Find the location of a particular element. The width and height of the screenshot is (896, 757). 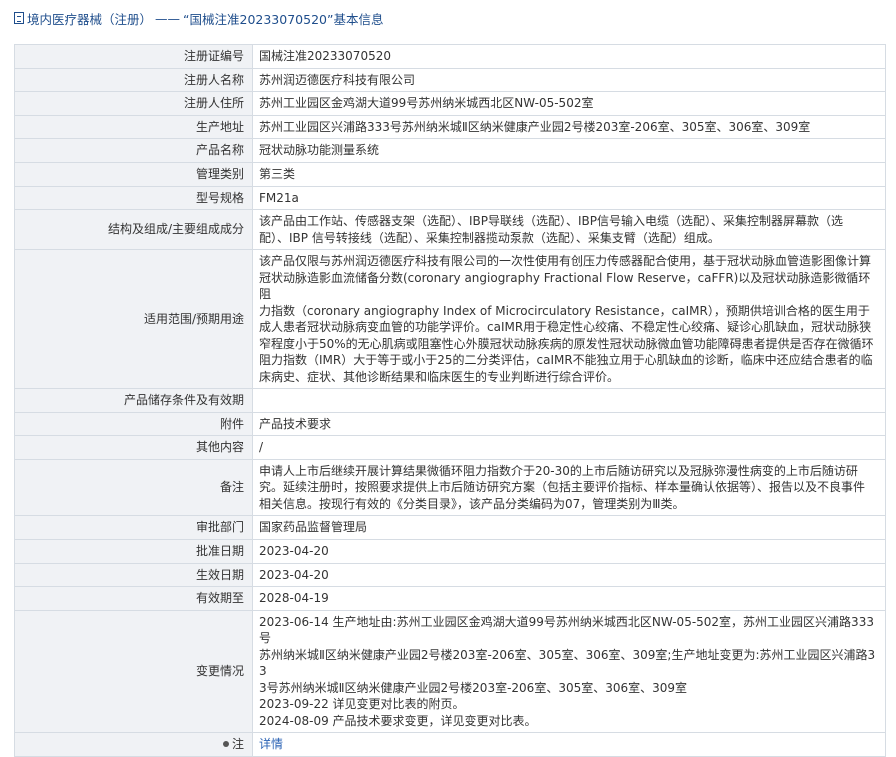

model-label: 型号规格 is located at coordinates (133, 198).